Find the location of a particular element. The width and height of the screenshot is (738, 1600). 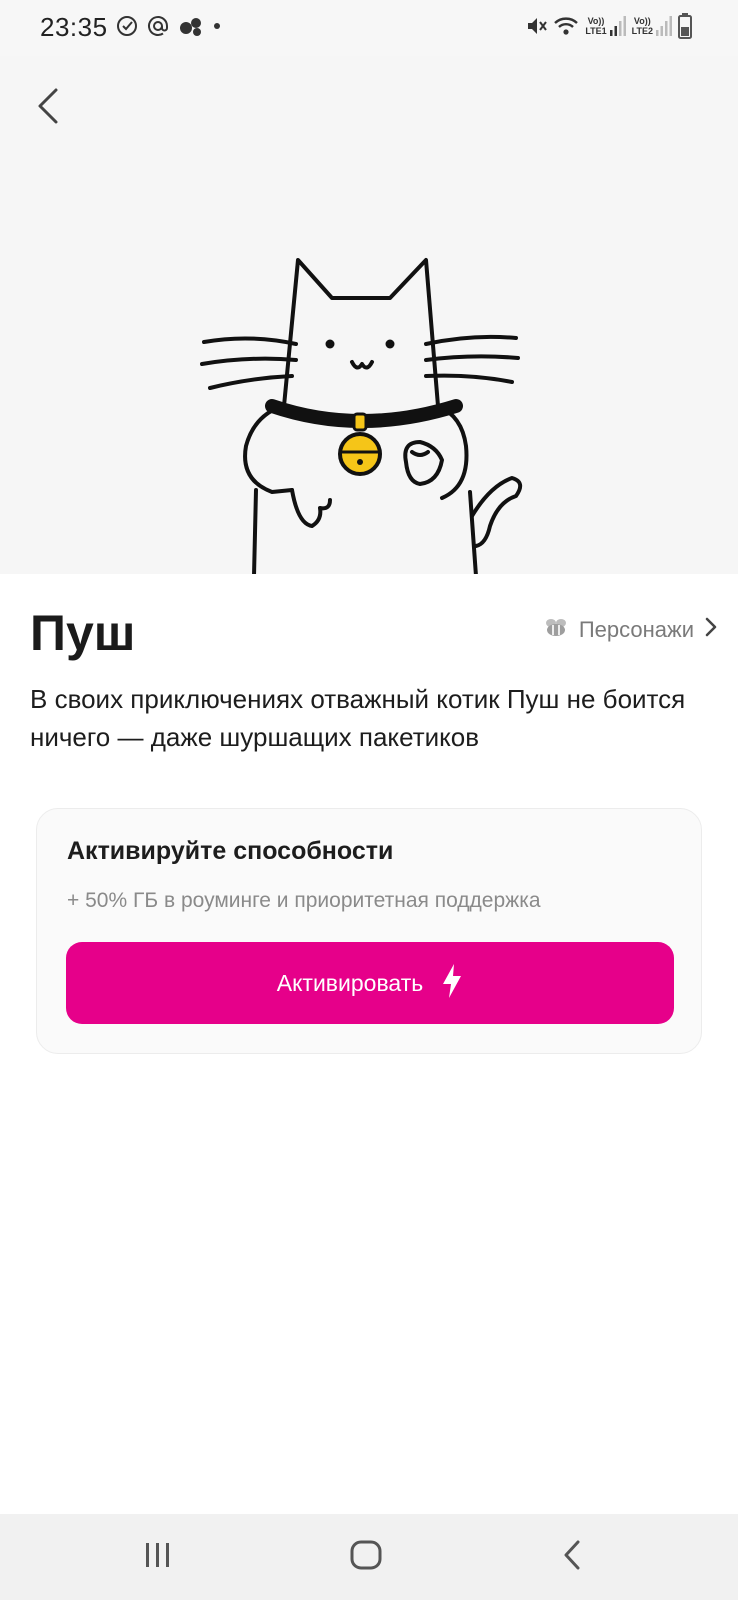

card-title: Активируйте способности is located at coordinates (230, 851).